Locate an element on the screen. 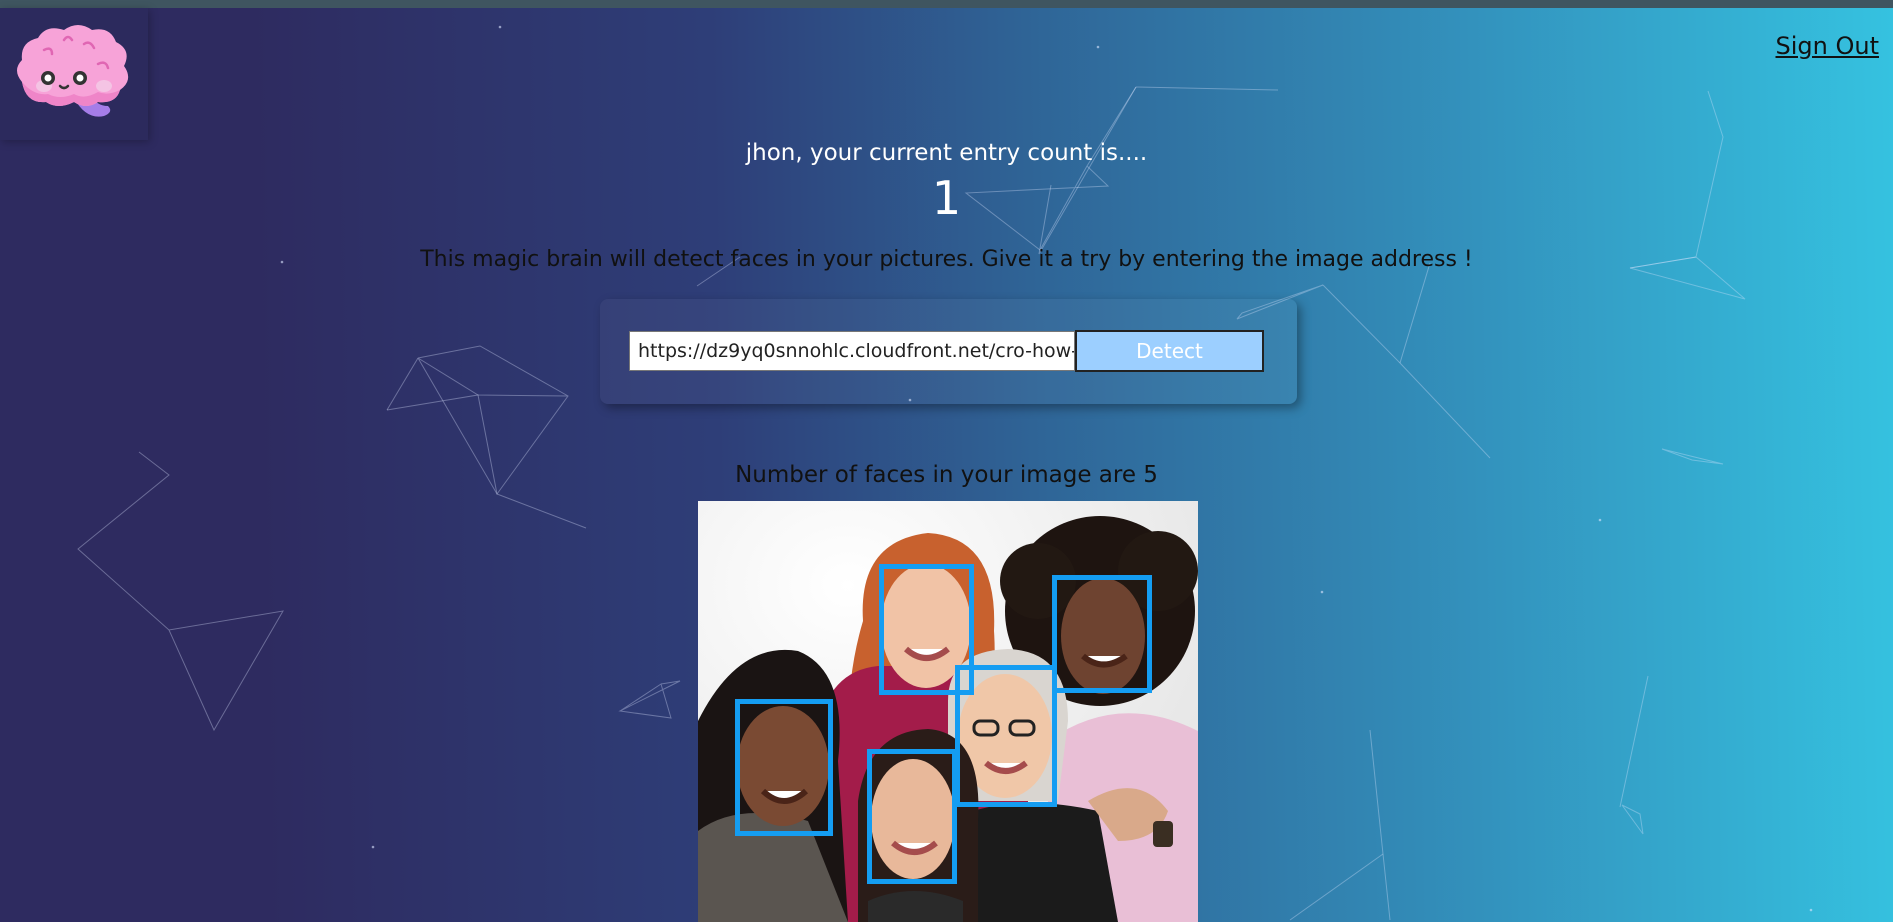  group-photo-image is located at coordinates (948, 711).